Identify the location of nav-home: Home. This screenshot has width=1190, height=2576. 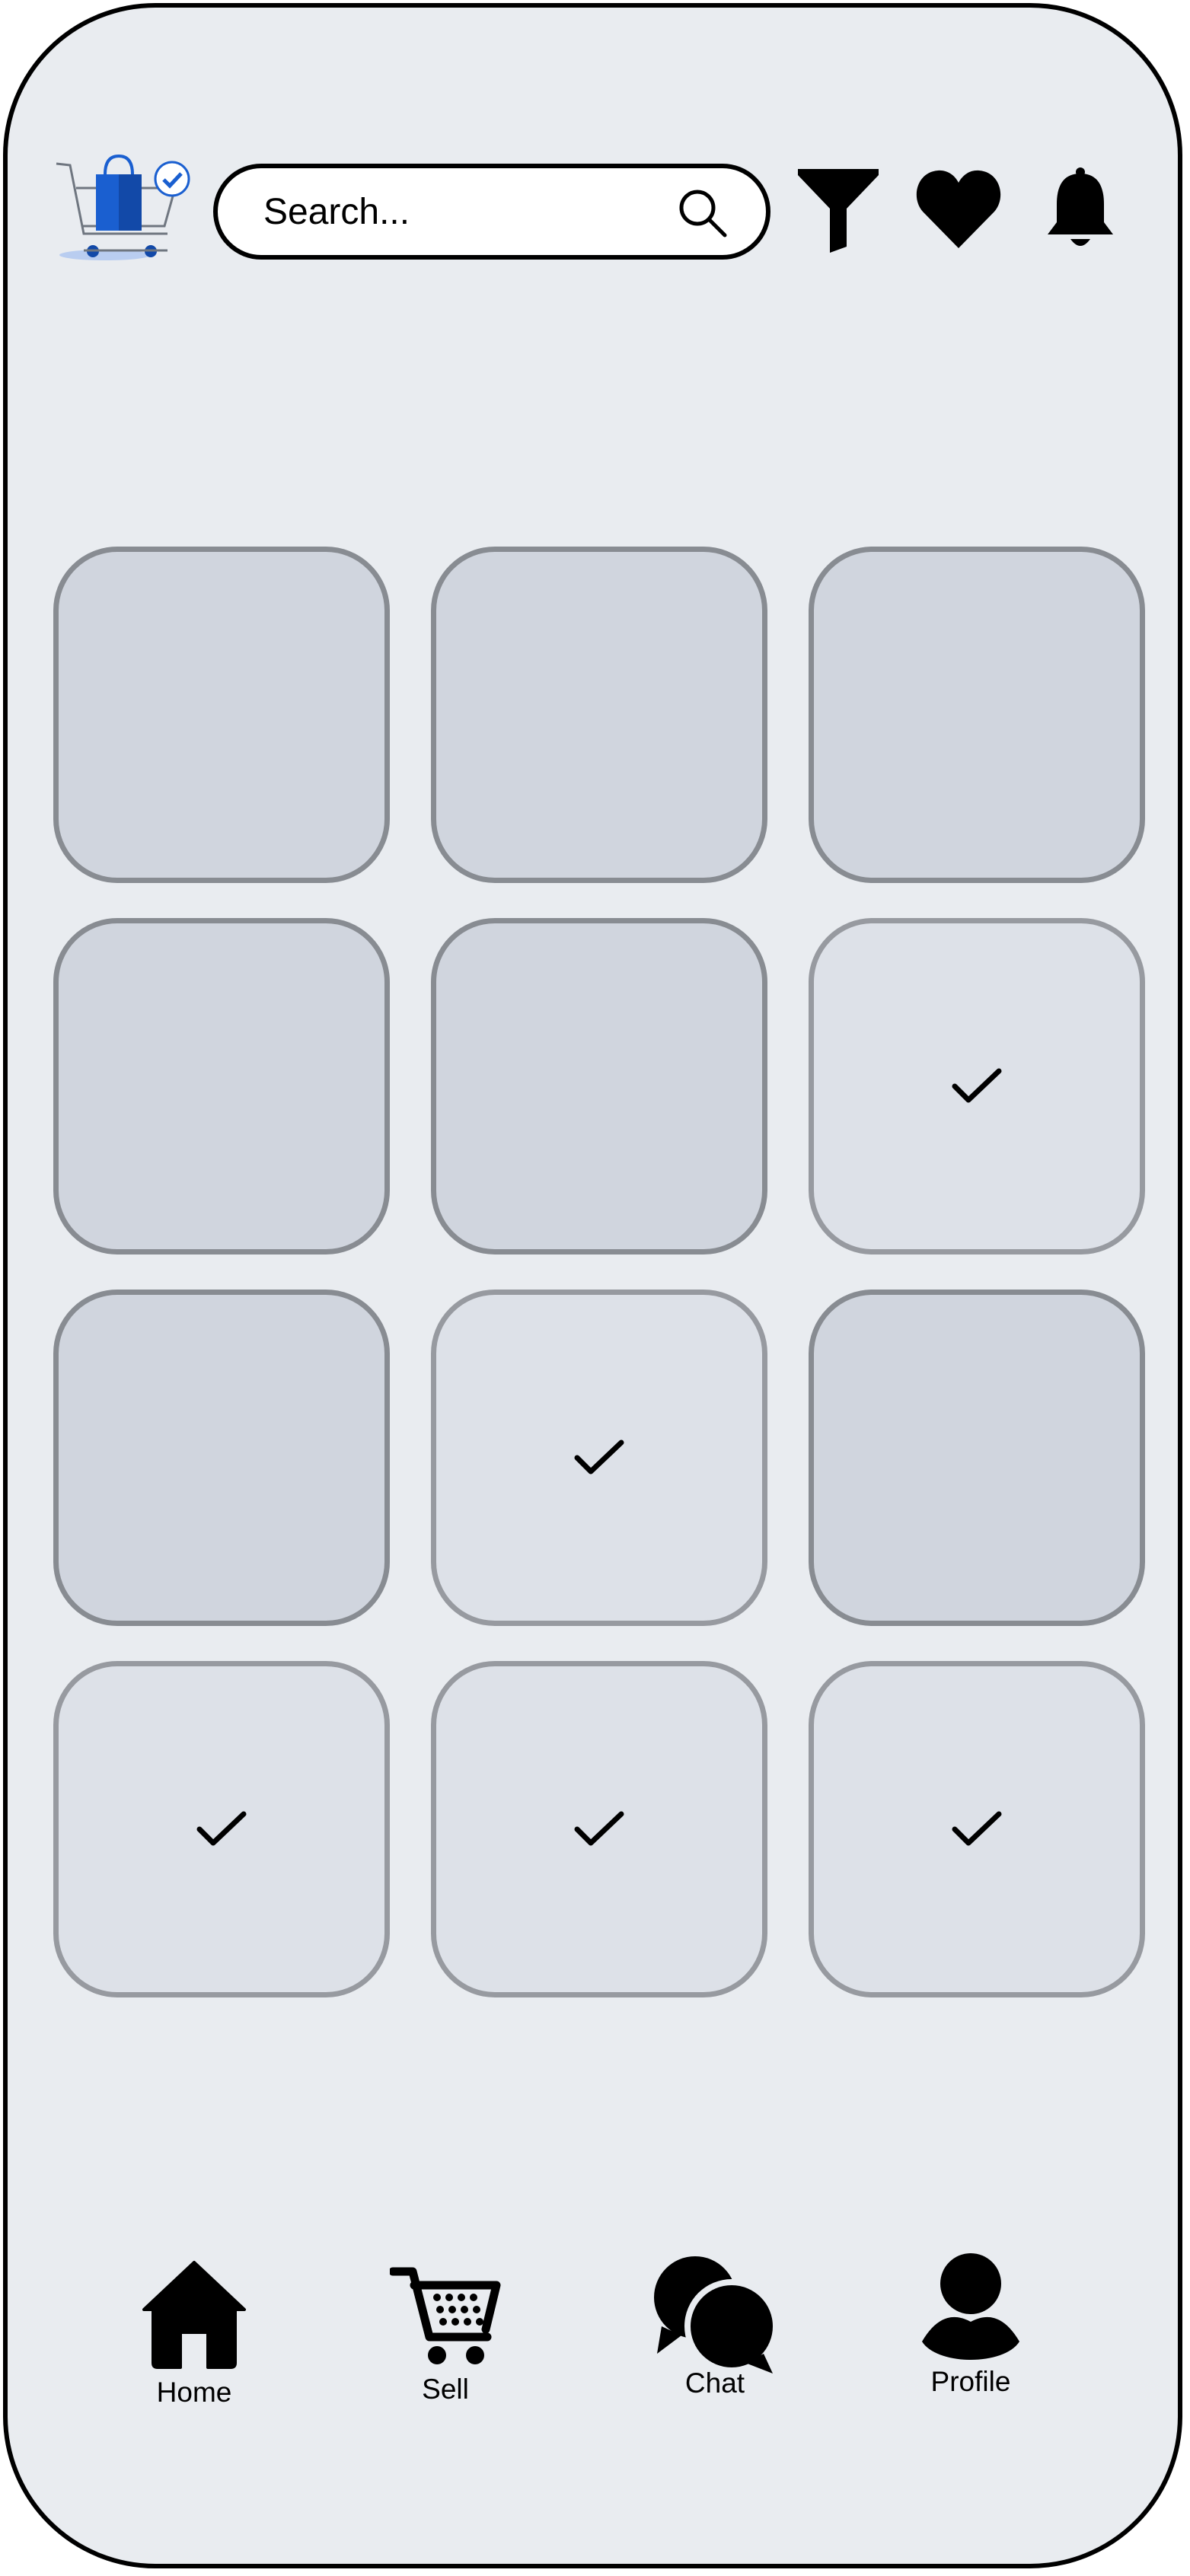
(194, 2332).